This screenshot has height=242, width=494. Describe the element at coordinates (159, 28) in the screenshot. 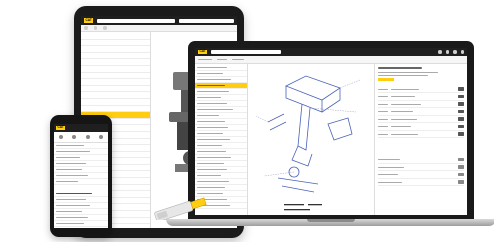

I see `tablet-toolbar` at that location.